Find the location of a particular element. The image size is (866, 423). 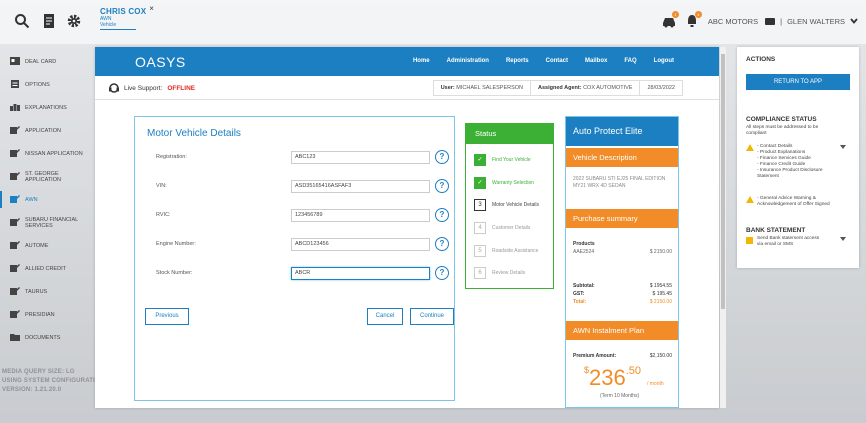

field-label: VIN: is located at coordinates (161, 186).